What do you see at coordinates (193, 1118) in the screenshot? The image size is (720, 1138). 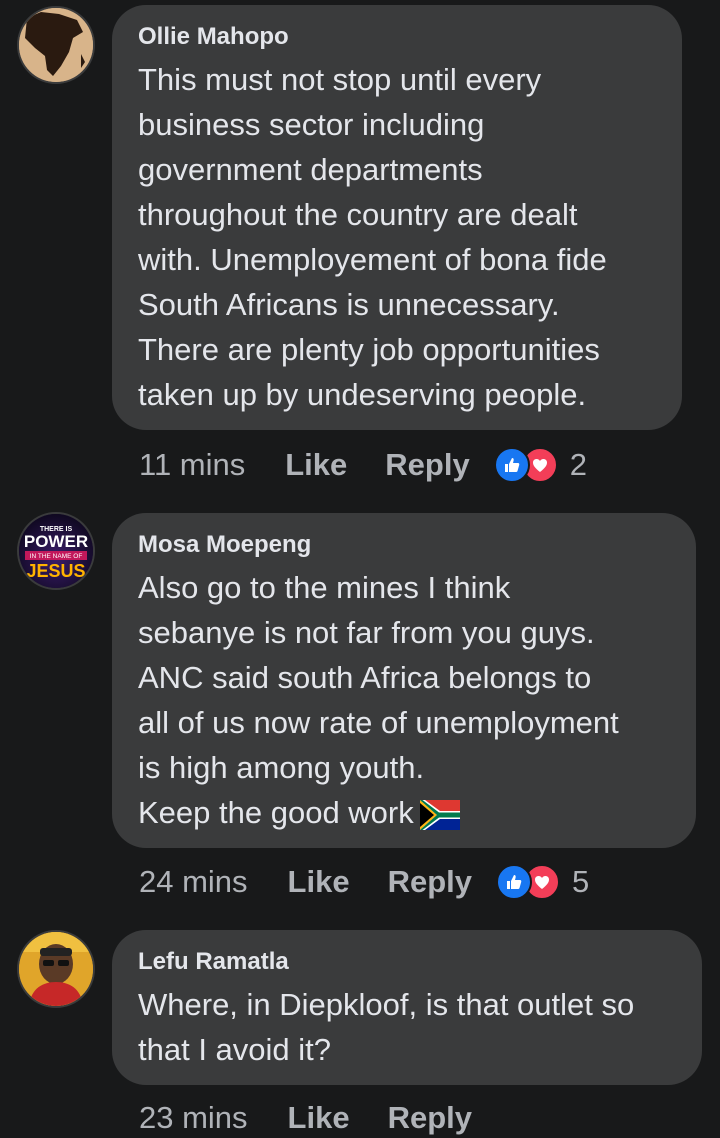 I see `comment-timestamp: 23 mins` at bounding box center [193, 1118].